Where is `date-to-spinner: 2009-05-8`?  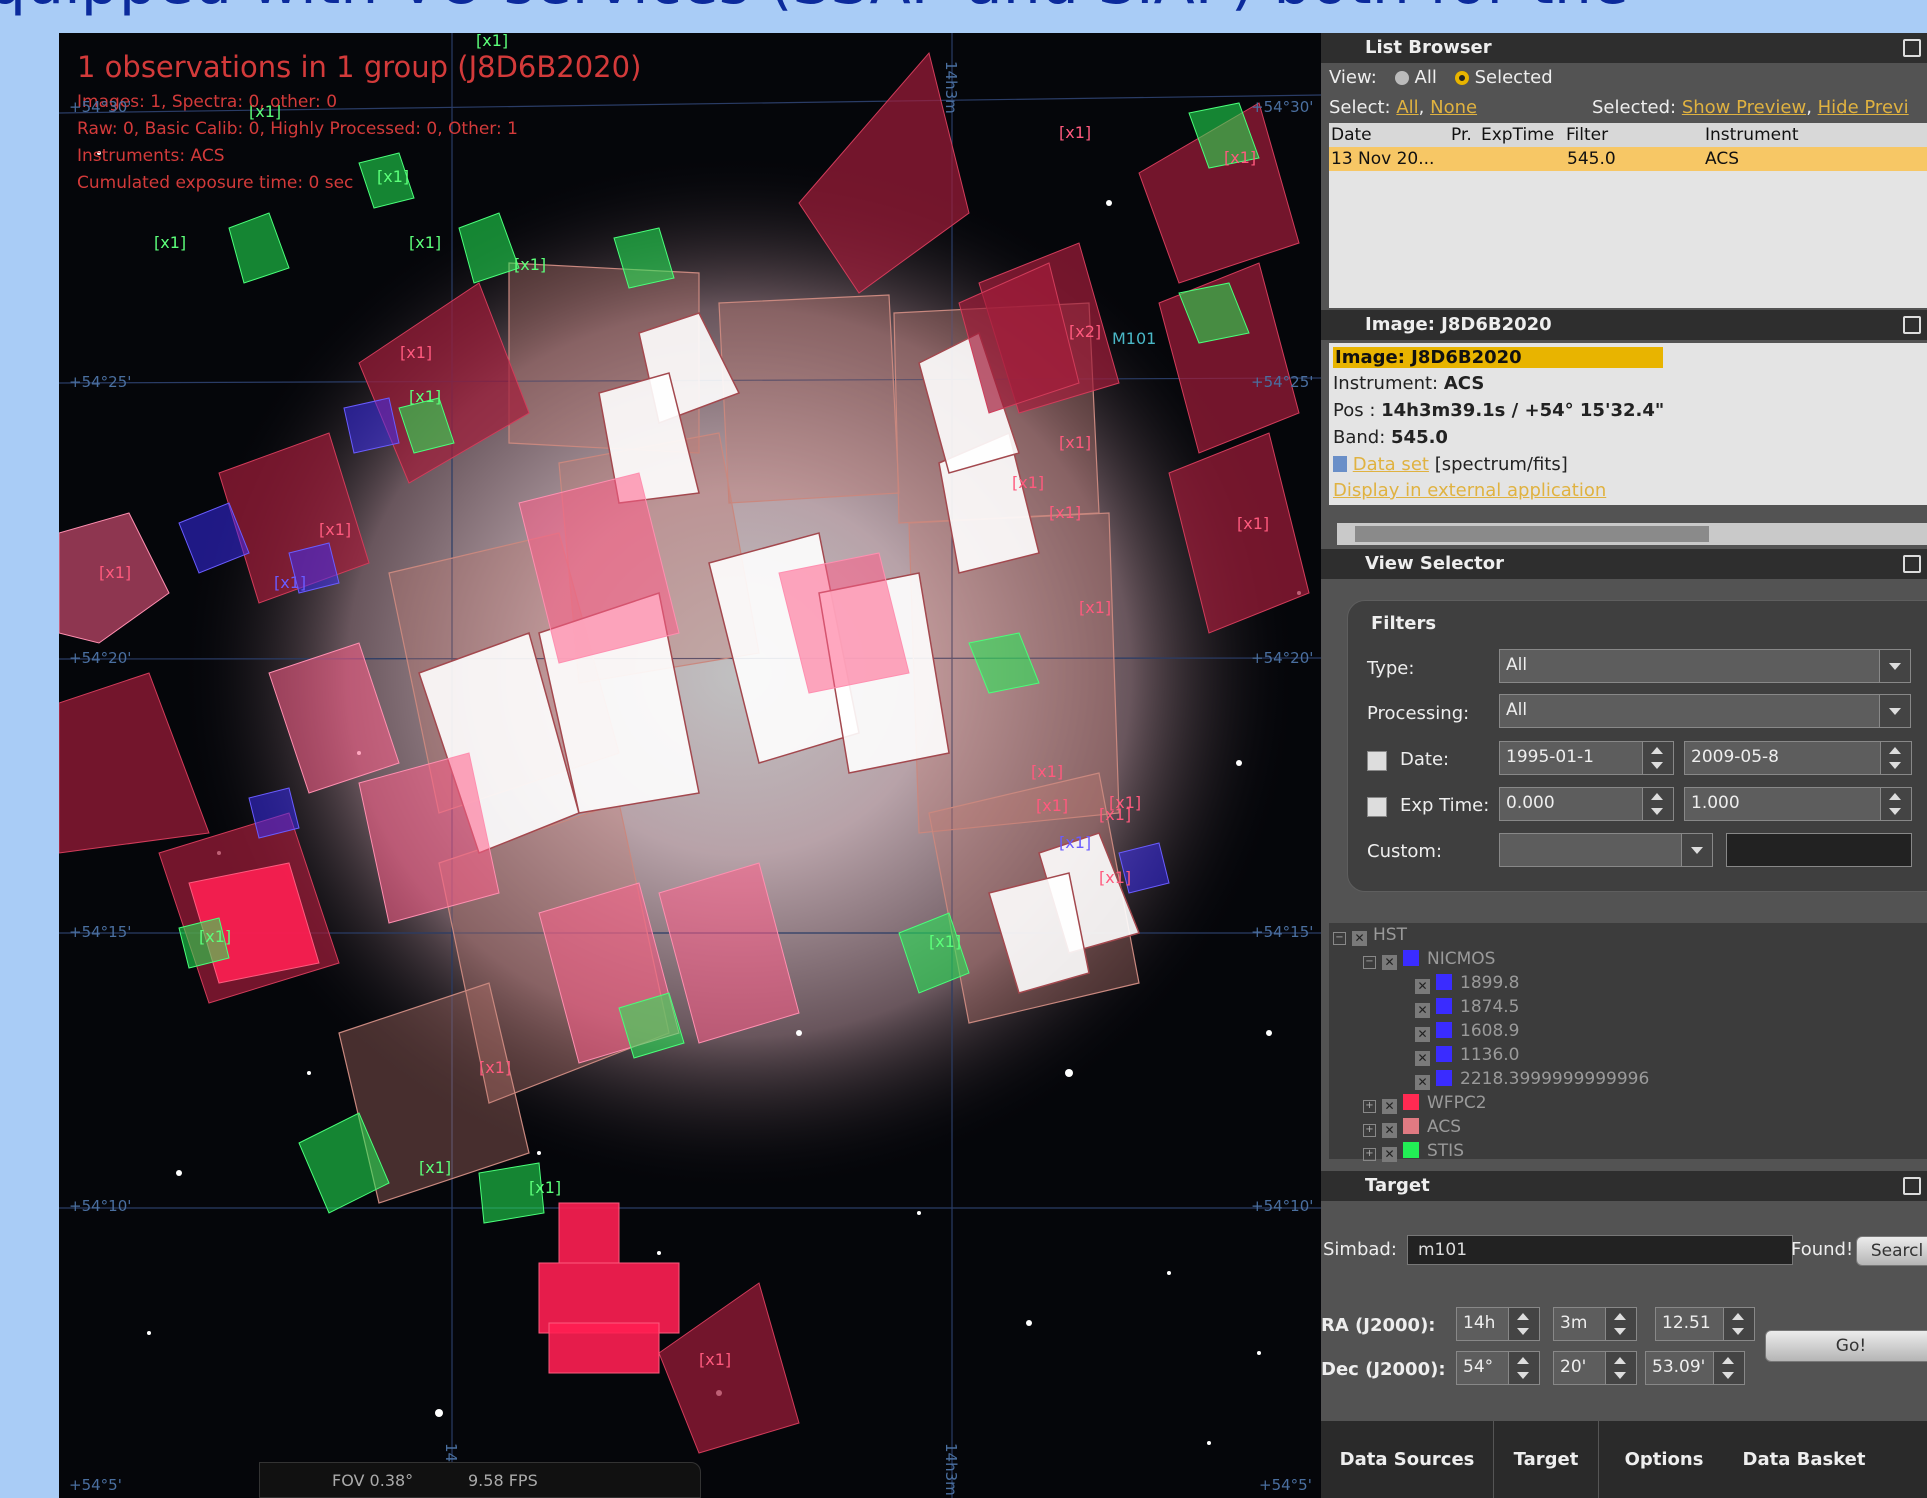 date-to-spinner: 2009-05-8 is located at coordinates (1798, 758).